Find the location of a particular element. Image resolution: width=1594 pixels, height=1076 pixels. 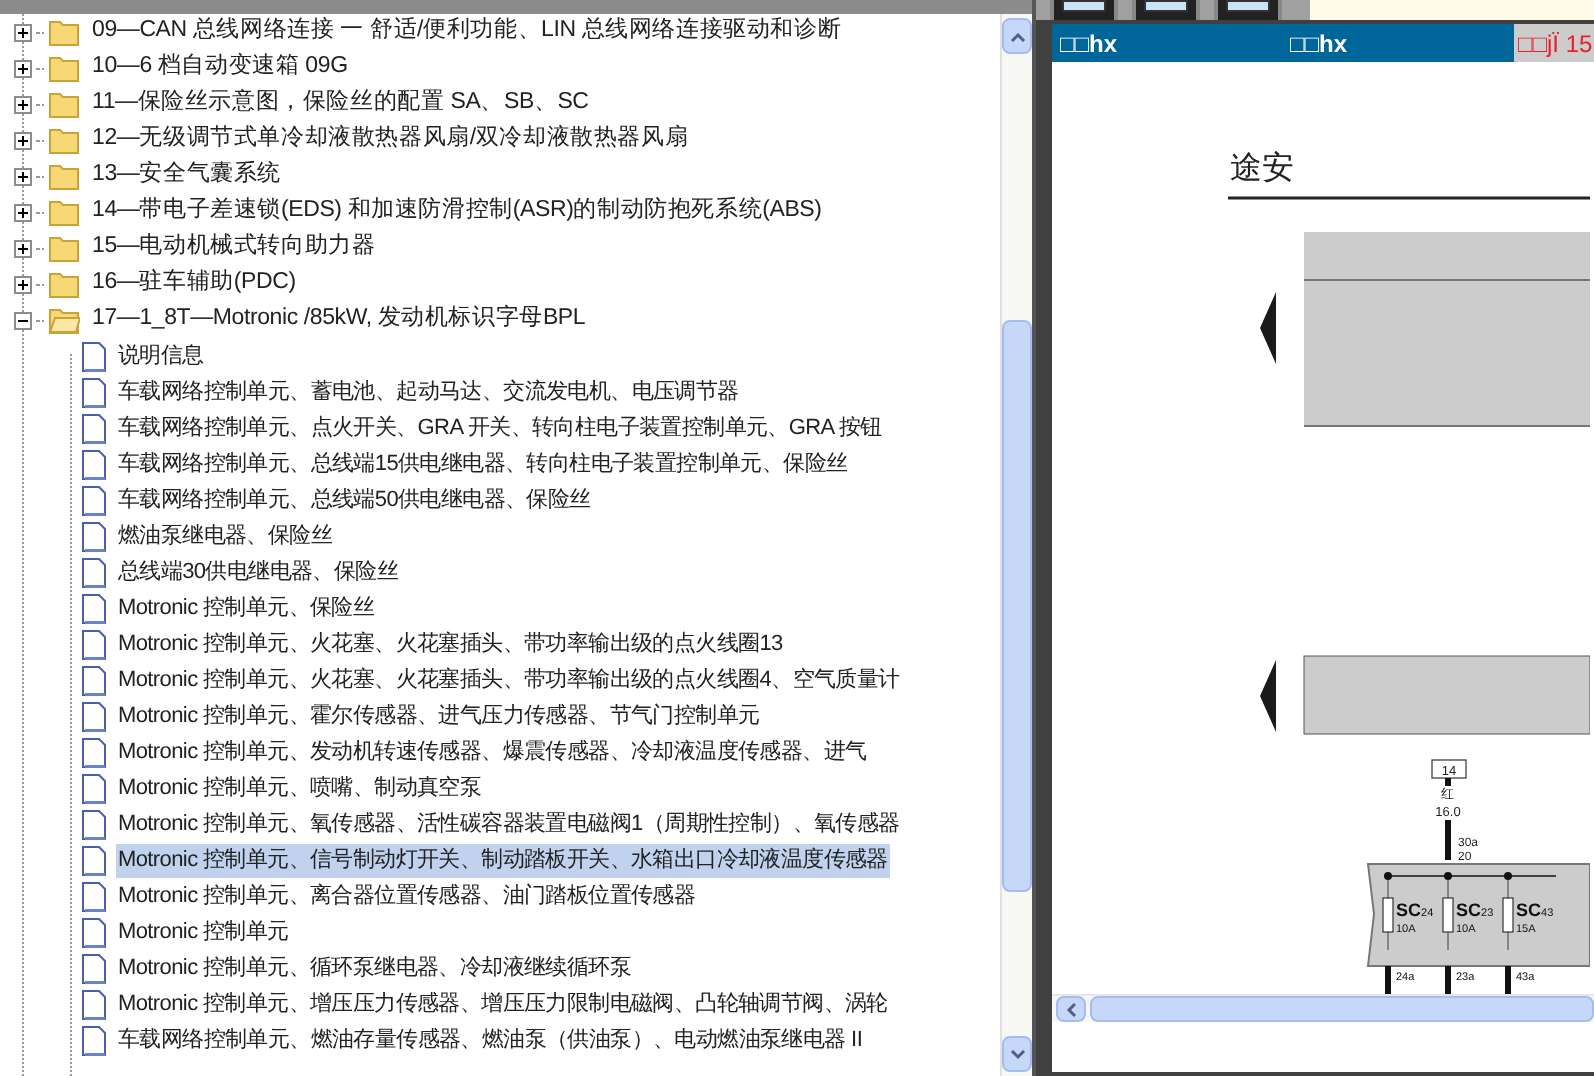

tree-item: 车载网络控制单元、总线端50供电继电器、保险丝 is located at coordinates (354, 500).